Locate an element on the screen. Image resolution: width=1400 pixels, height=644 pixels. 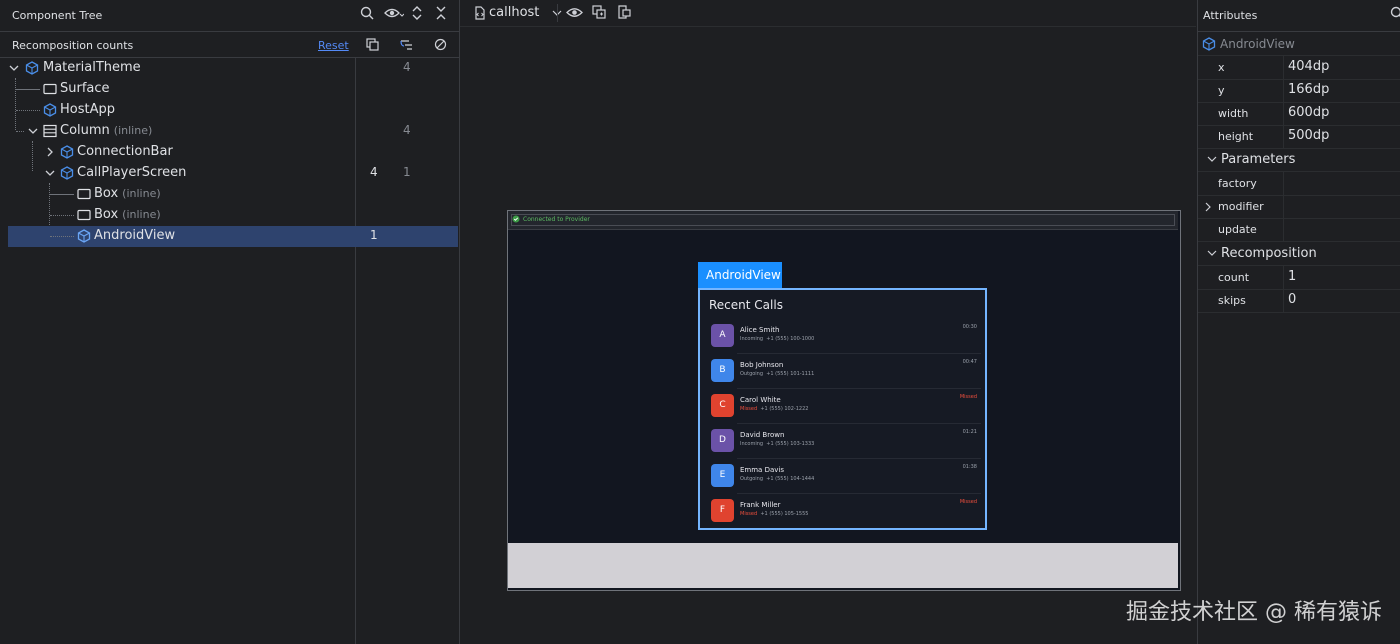
reset-link: Reset is located at coordinates (333, 45).